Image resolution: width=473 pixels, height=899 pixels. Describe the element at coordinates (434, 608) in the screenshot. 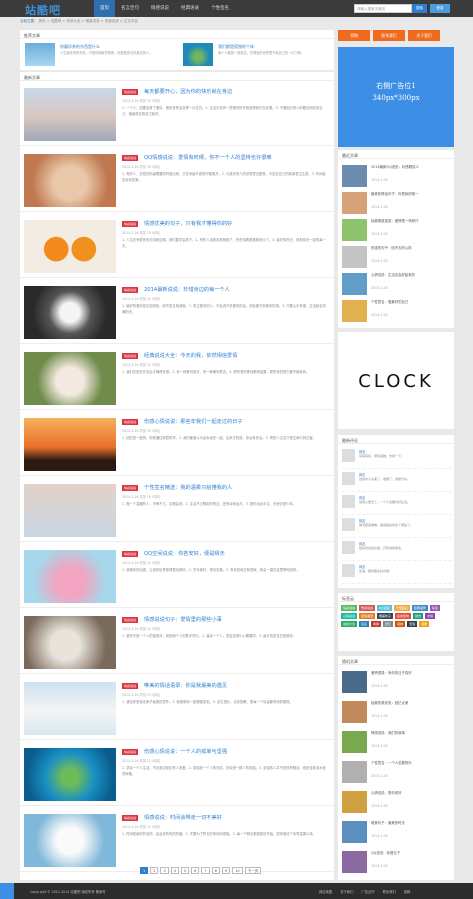

I see `tag-link: 情话` at that location.